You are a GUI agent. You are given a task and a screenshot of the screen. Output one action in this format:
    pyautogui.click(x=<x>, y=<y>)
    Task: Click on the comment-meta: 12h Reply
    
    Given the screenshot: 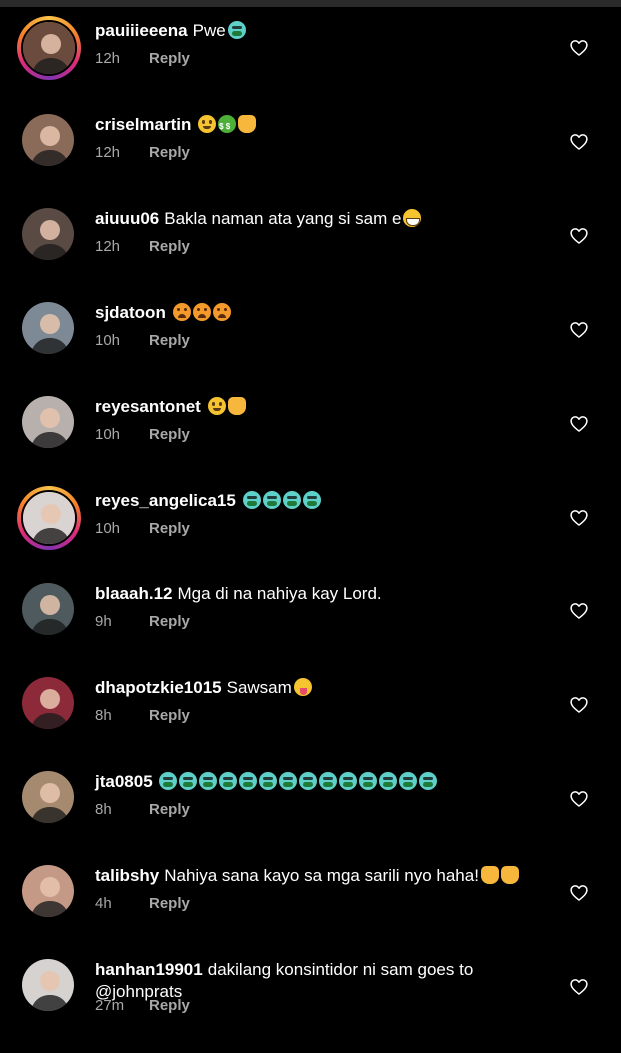 What is the action you would take?
    pyautogui.click(x=142, y=58)
    